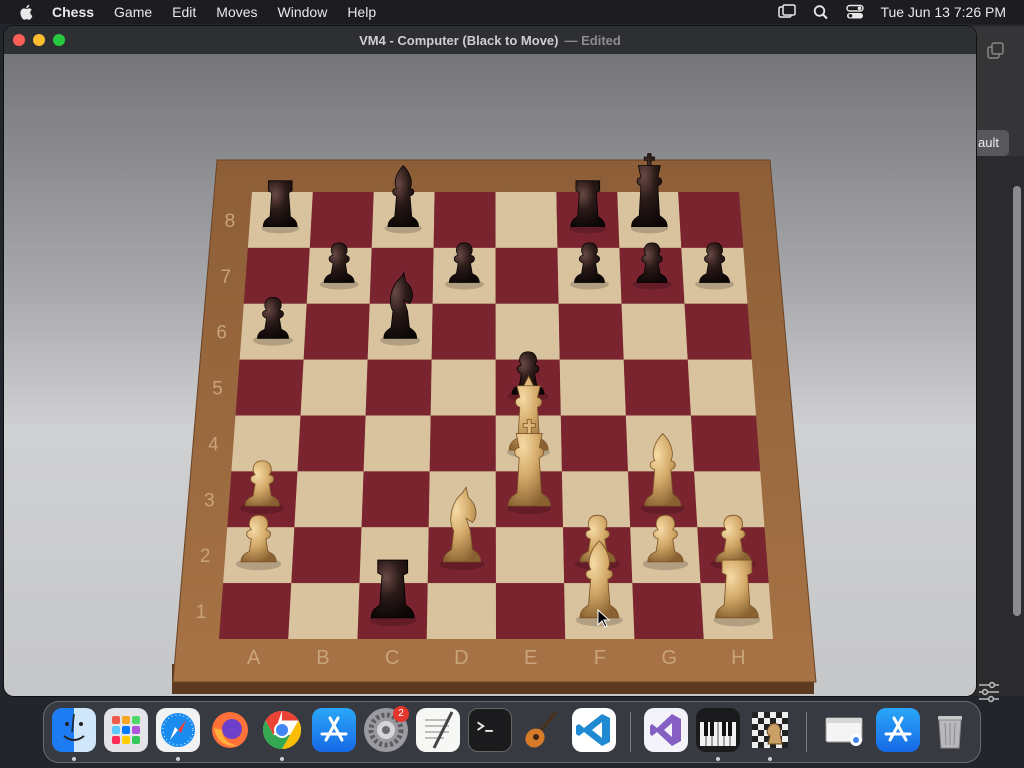  Describe the element at coordinates (591, 331) in the screenshot. I see `board-square-f6` at that location.